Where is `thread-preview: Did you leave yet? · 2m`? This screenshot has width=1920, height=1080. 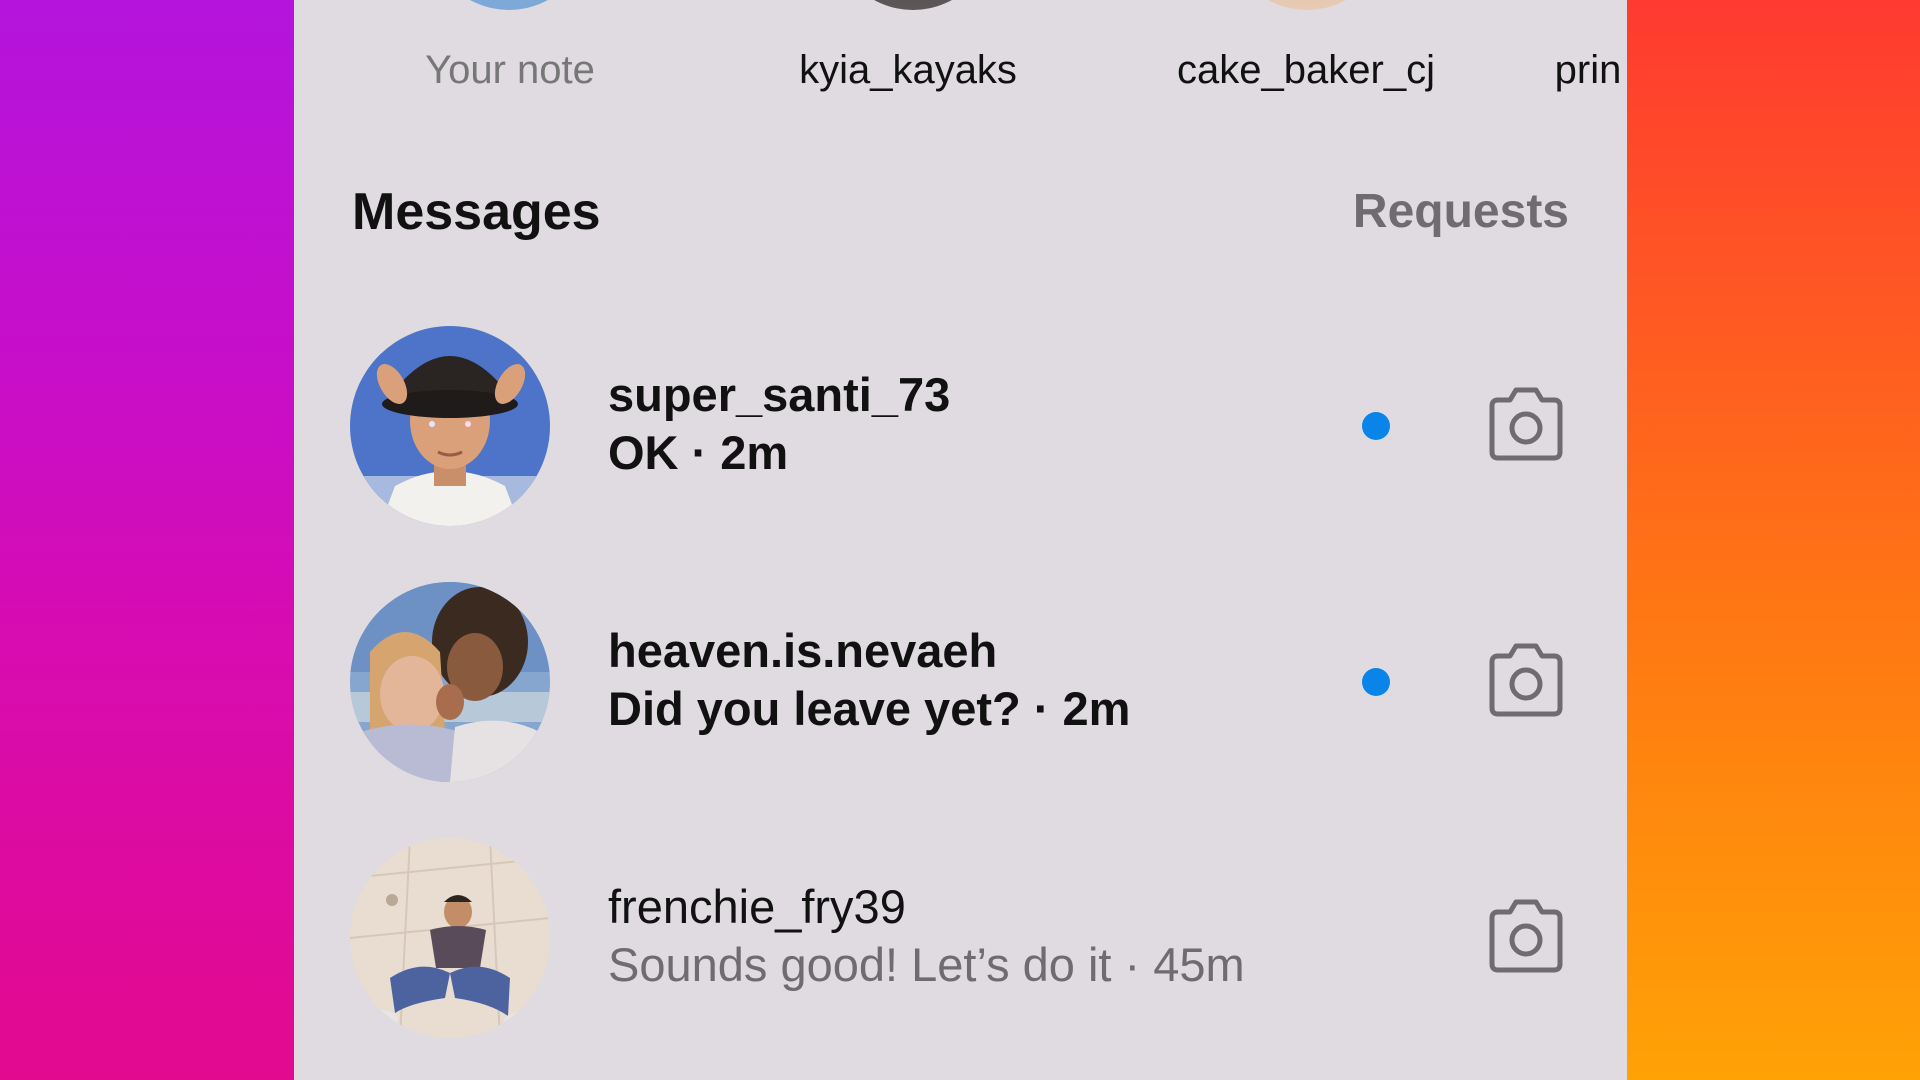 thread-preview: Did you leave yet? · 2m is located at coordinates (869, 708).